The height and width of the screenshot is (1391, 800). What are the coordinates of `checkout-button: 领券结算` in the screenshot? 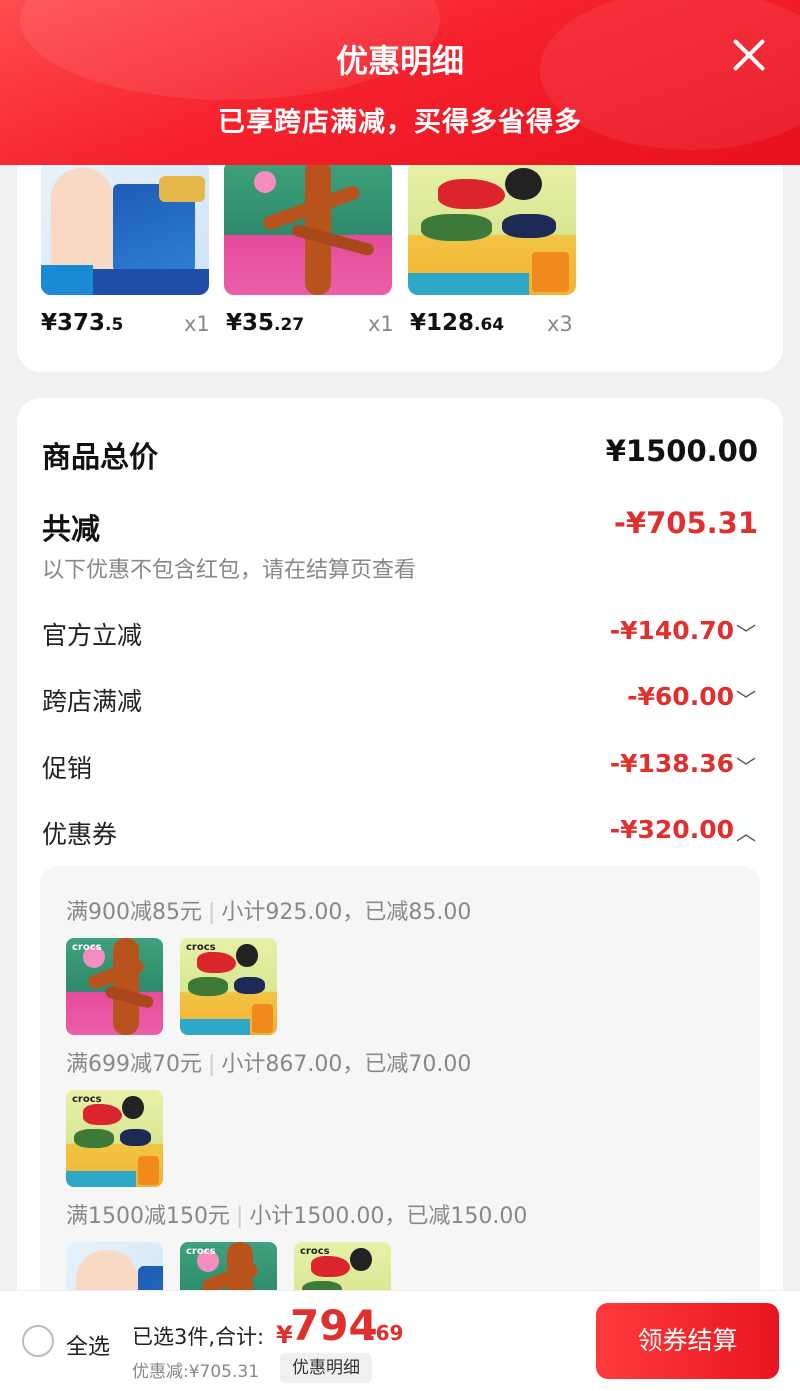 It's located at (687, 1341).